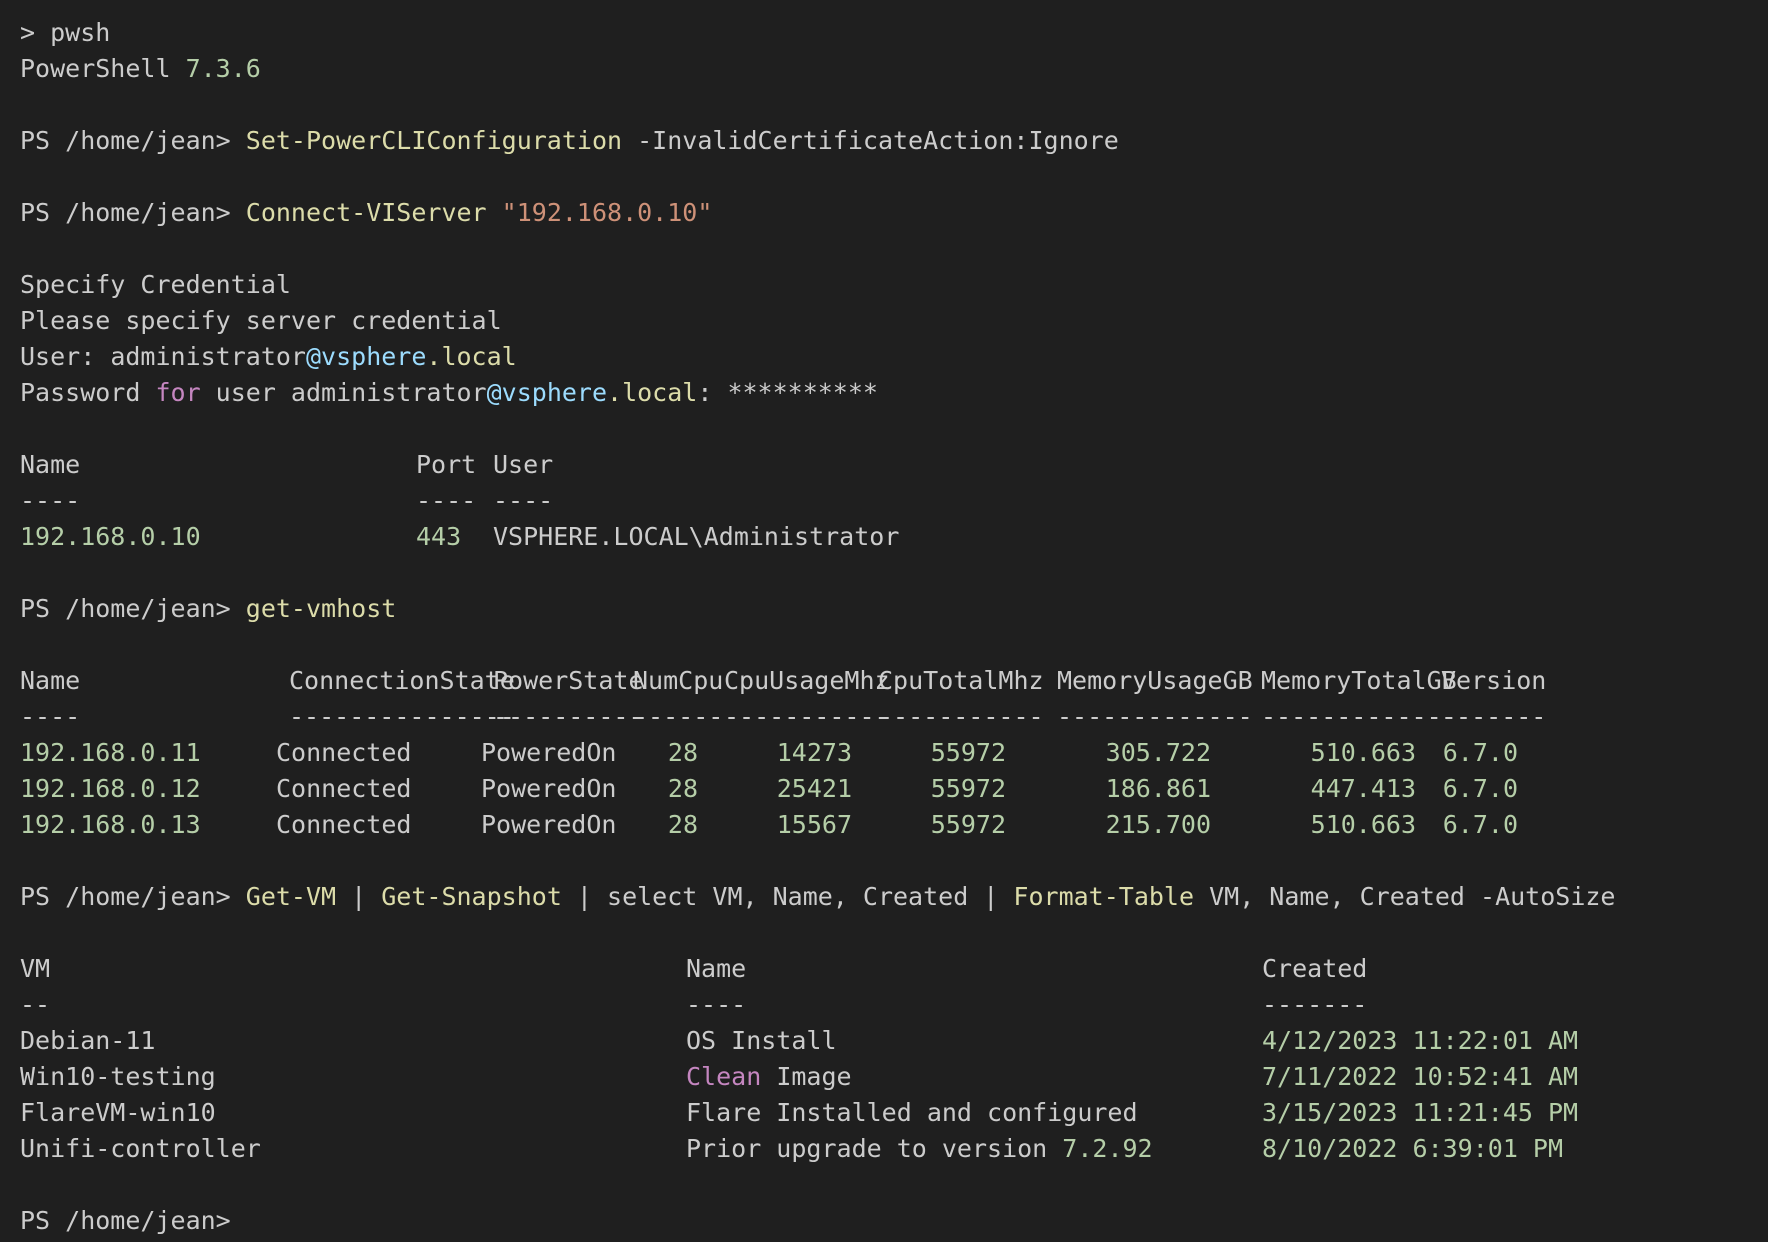 This screenshot has width=1768, height=1242. I want to click on snapshot-created: 8/10/2022 6:39:01 PM, so click(1413, 1148).